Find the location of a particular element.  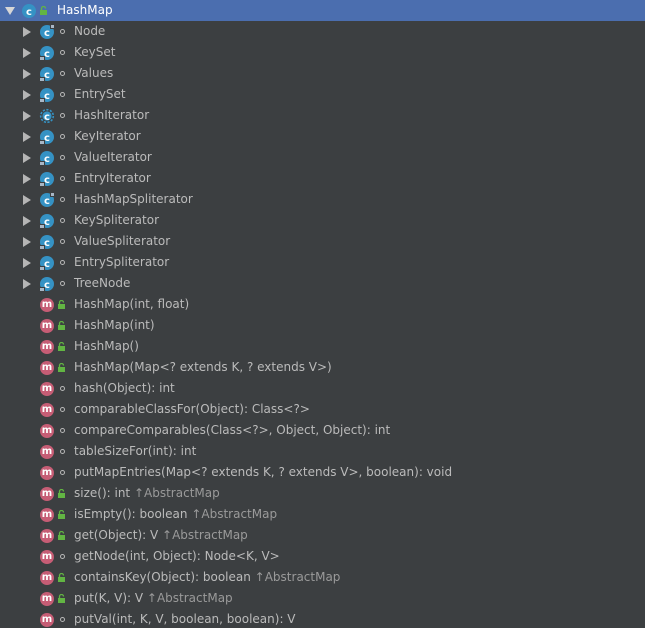

tree-item-method: m hash(Object): int is located at coordinates (322, 388).